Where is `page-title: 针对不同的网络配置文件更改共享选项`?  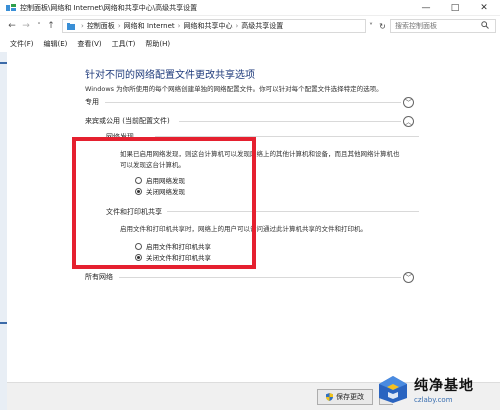 page-title: 针对不同的网络配置文件更改共享选项 is located at coordinates (170, 75).